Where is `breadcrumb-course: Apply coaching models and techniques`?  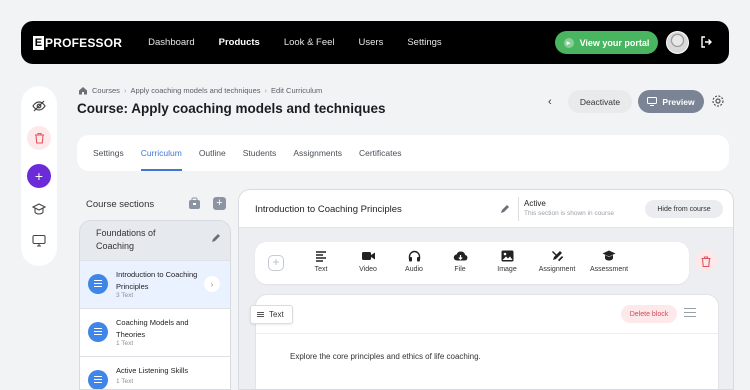
breadcrumb-course: Apply coaching models and techniques is located at coordinates (195, 90).